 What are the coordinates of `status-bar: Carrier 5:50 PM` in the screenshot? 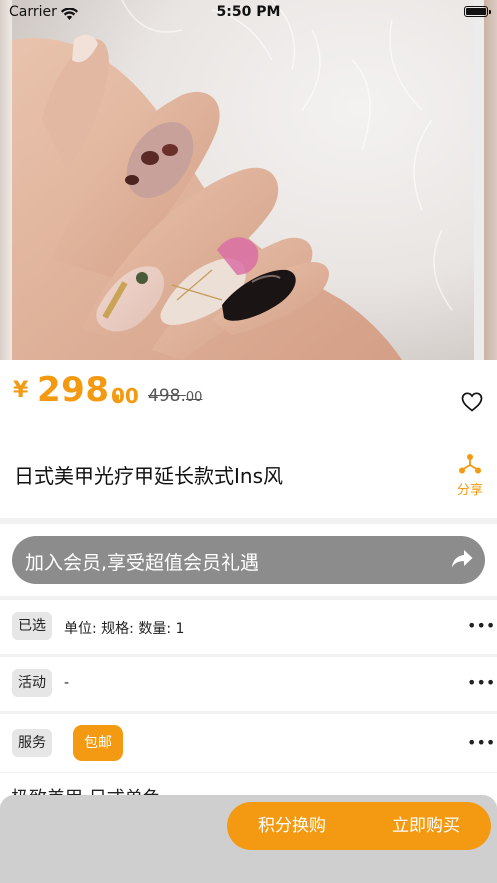 It's located at (248, 13).